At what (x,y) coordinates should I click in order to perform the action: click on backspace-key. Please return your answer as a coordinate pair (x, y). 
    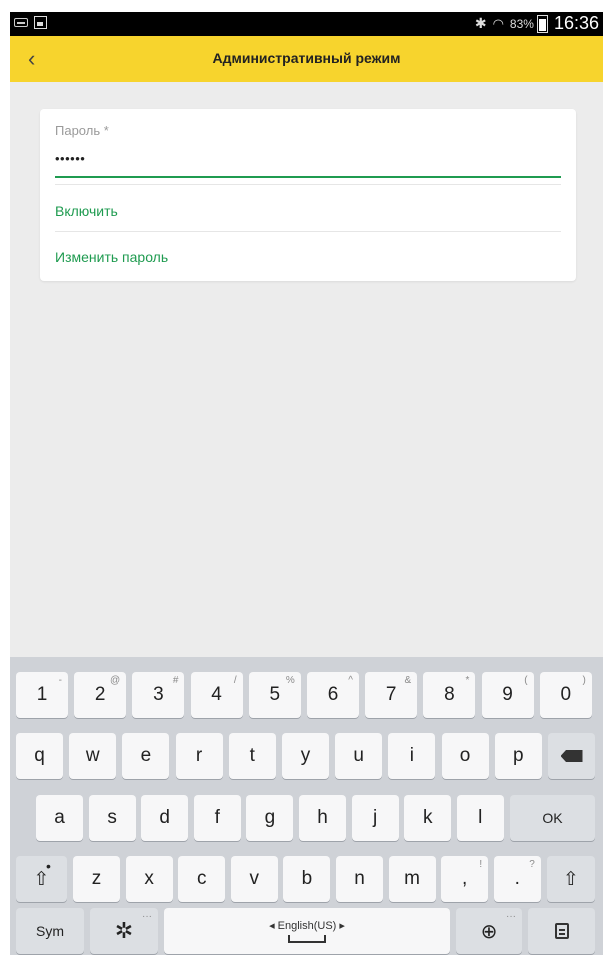
    Looking at the image, I should click on (571, 756).